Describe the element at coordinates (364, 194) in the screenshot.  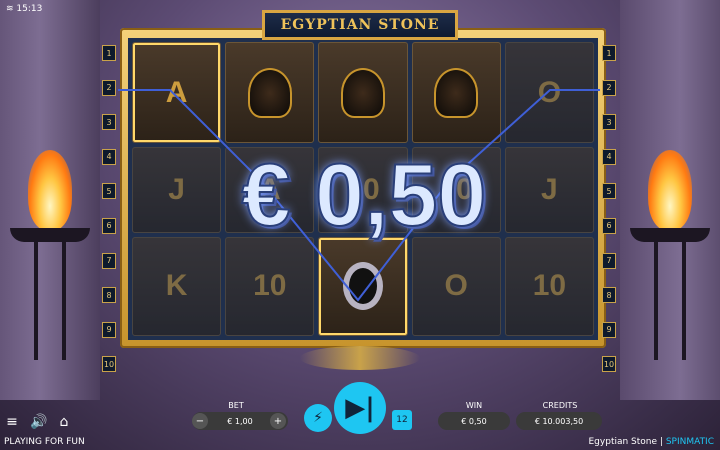
I see `win-amount-popup: € 0,50` at that location.